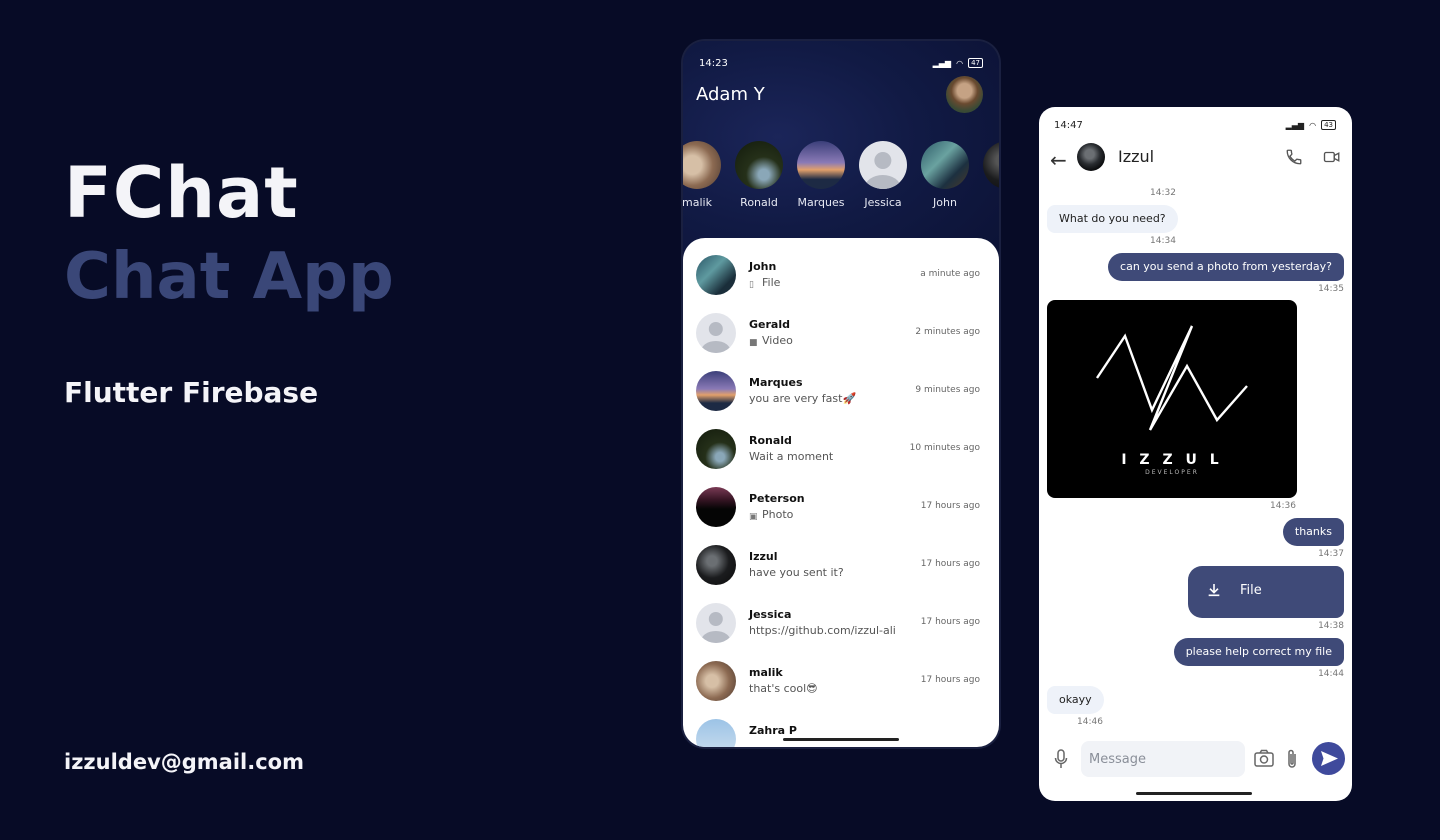  I want to click on story-item: John, so click(945, 175).